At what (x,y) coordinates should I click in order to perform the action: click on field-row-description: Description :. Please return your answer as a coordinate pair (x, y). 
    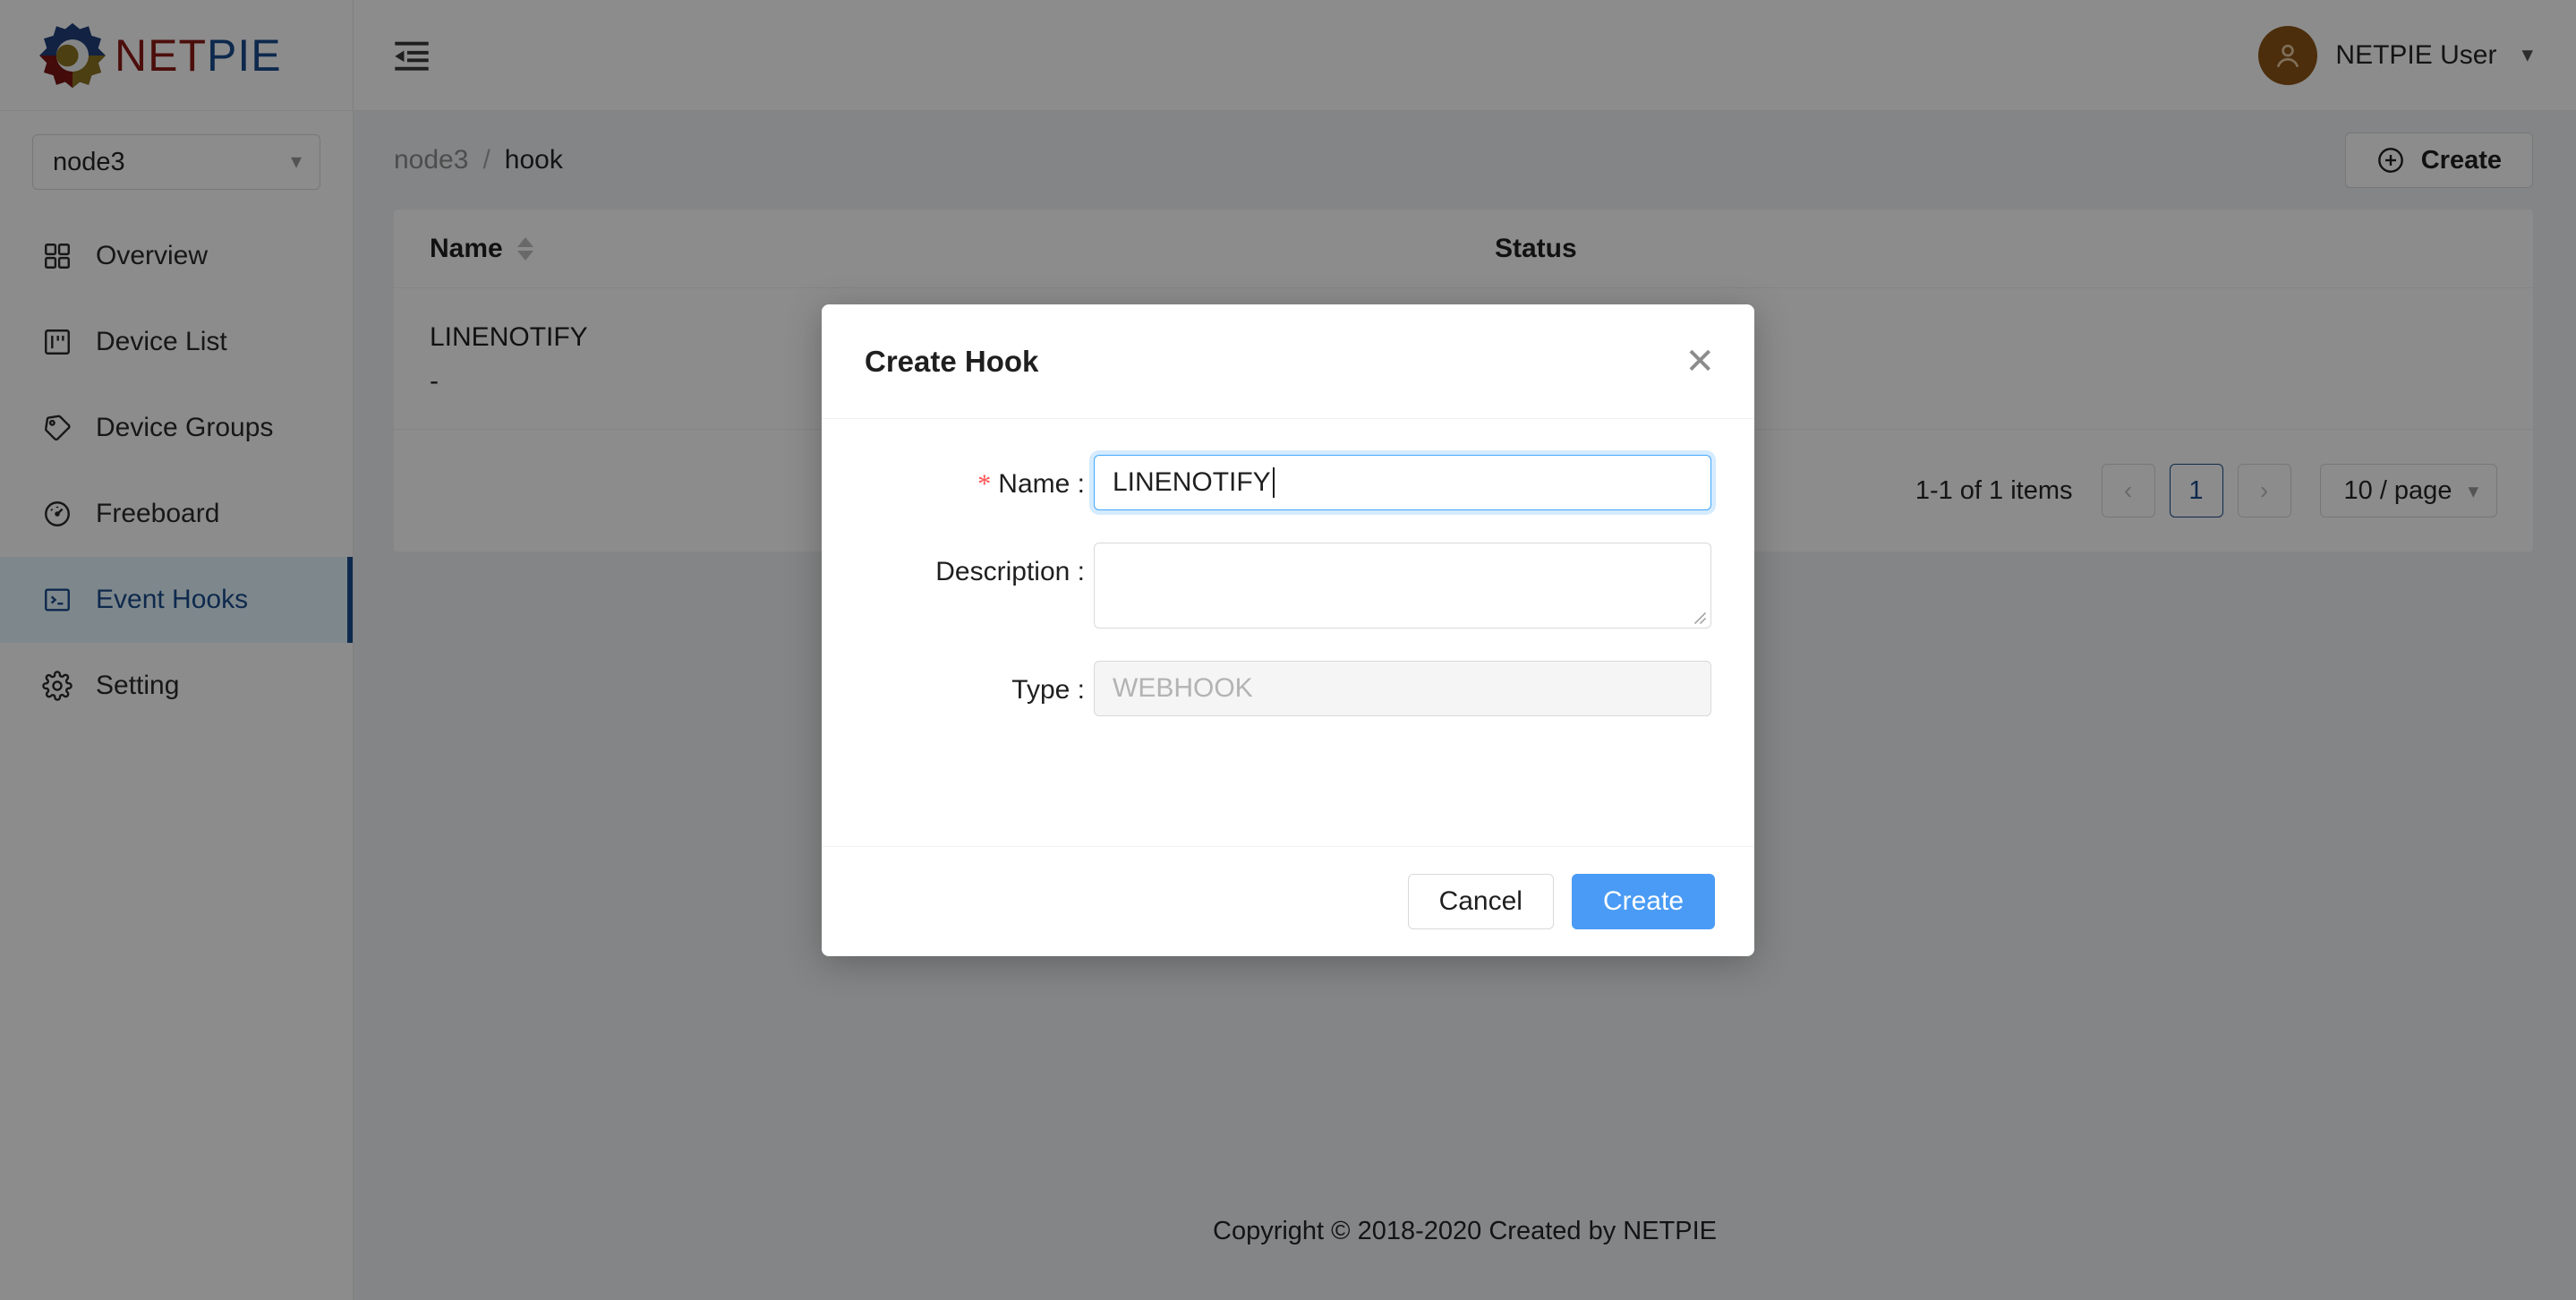
    Looking at the image, I should click on (1288, 586).